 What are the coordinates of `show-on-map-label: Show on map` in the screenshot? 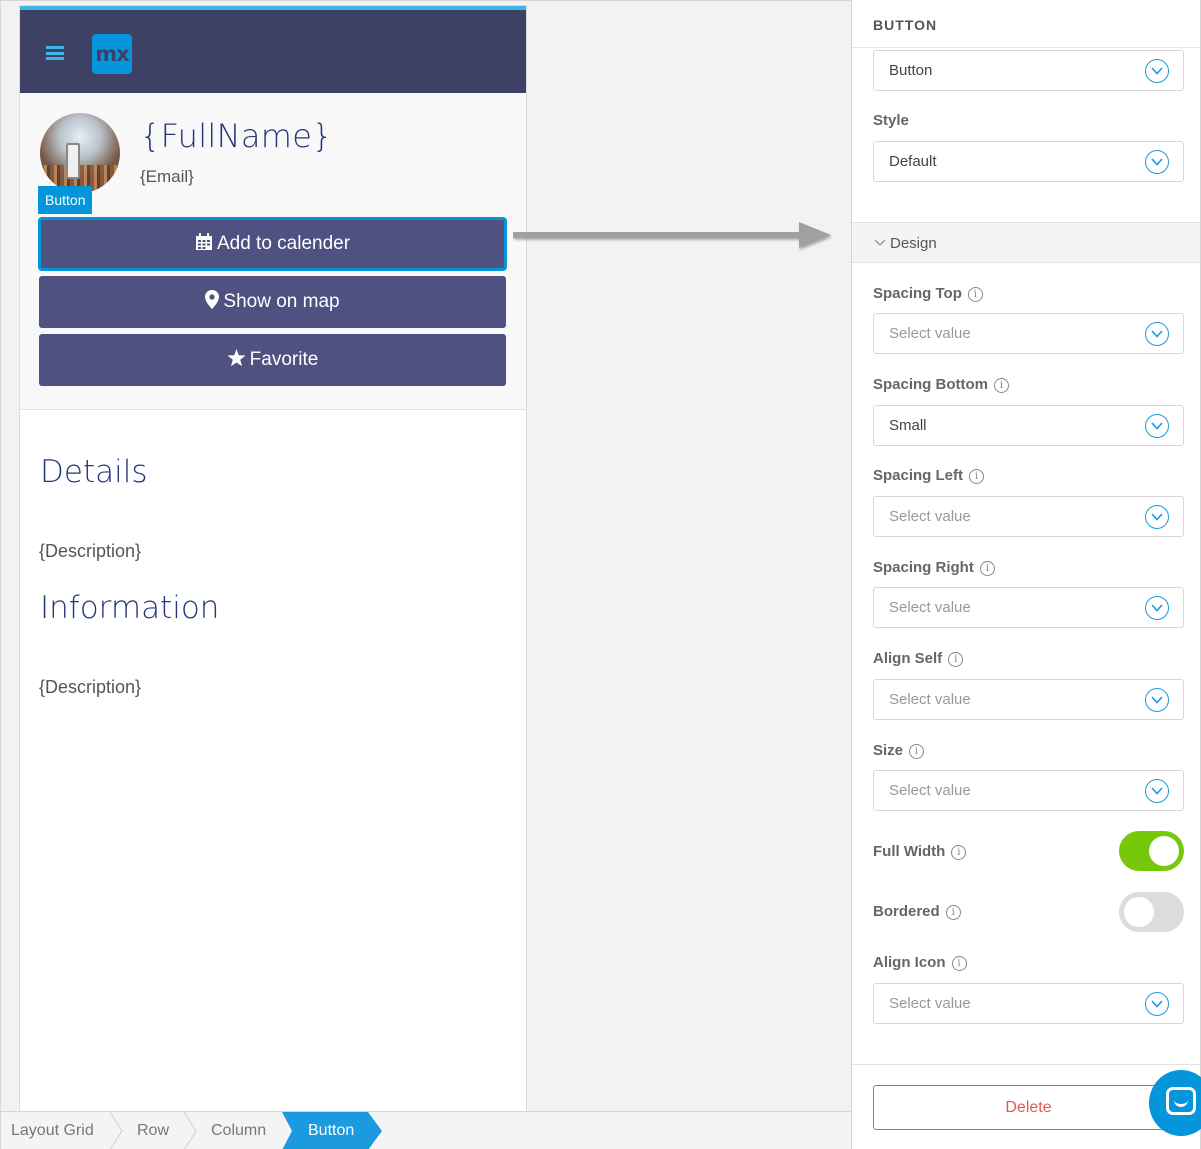 It's located at (281, 301).